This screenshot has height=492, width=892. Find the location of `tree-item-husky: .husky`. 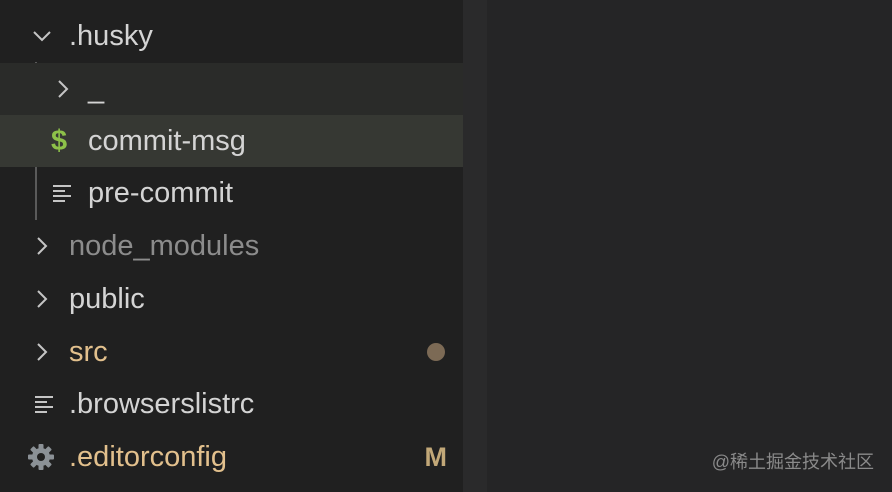

tree-item-husky: .husky is located at coordinates (231, 36).